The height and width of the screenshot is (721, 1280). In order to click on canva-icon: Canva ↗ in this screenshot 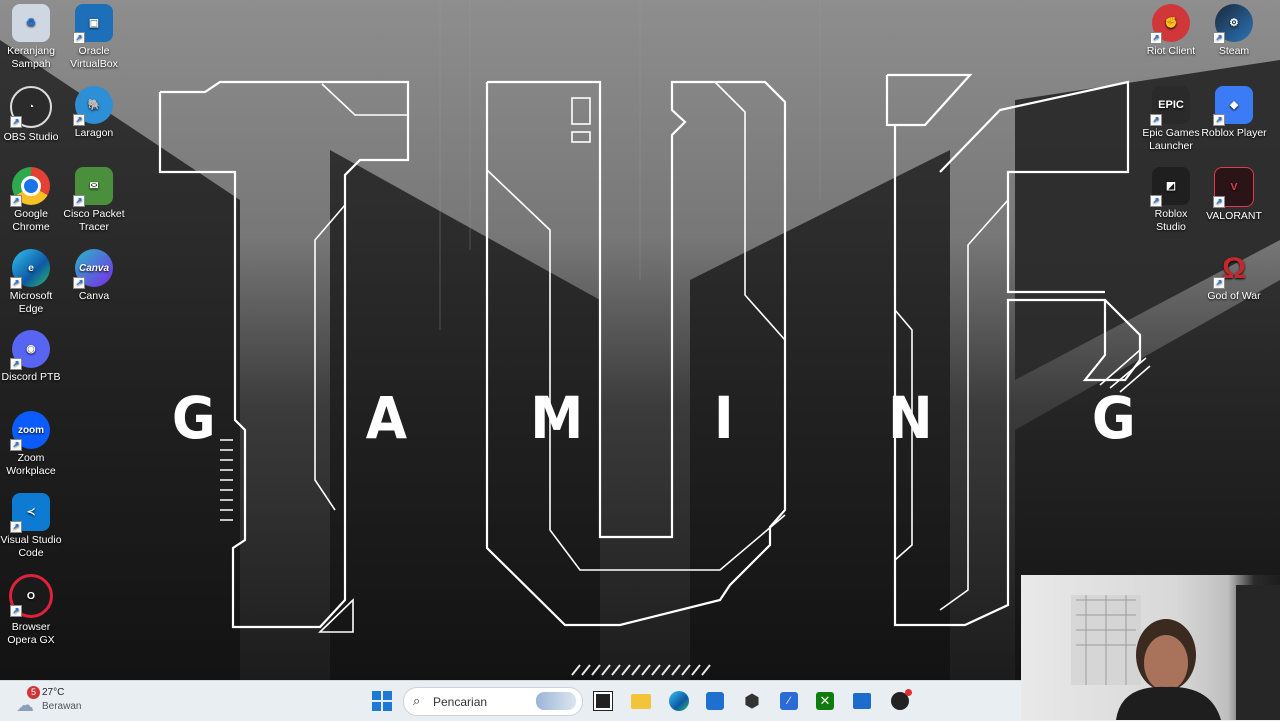, I will do `click(93, 269)`.